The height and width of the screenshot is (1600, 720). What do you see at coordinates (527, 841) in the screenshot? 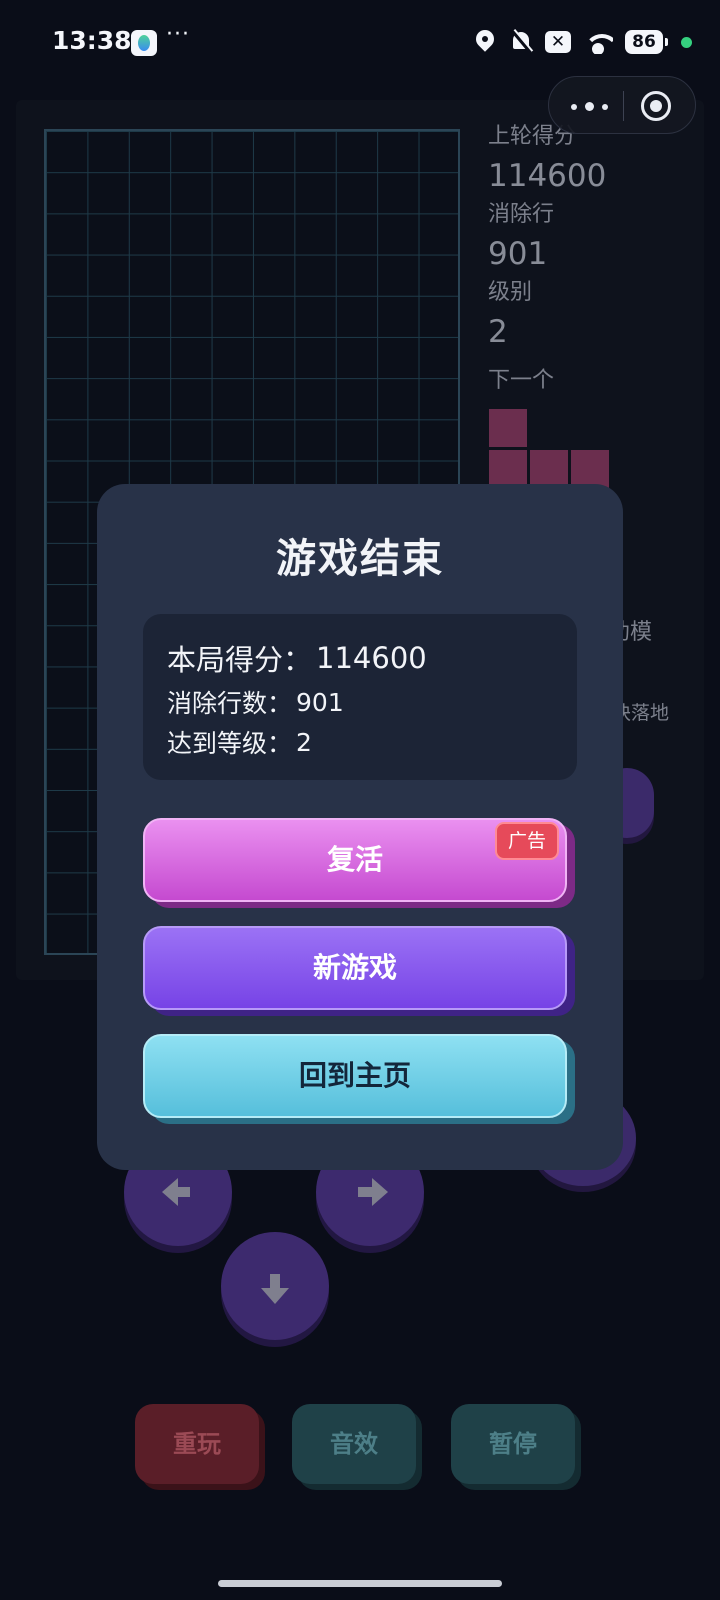
I see `ad-badge: 广告` at bounding box center [527, 841].